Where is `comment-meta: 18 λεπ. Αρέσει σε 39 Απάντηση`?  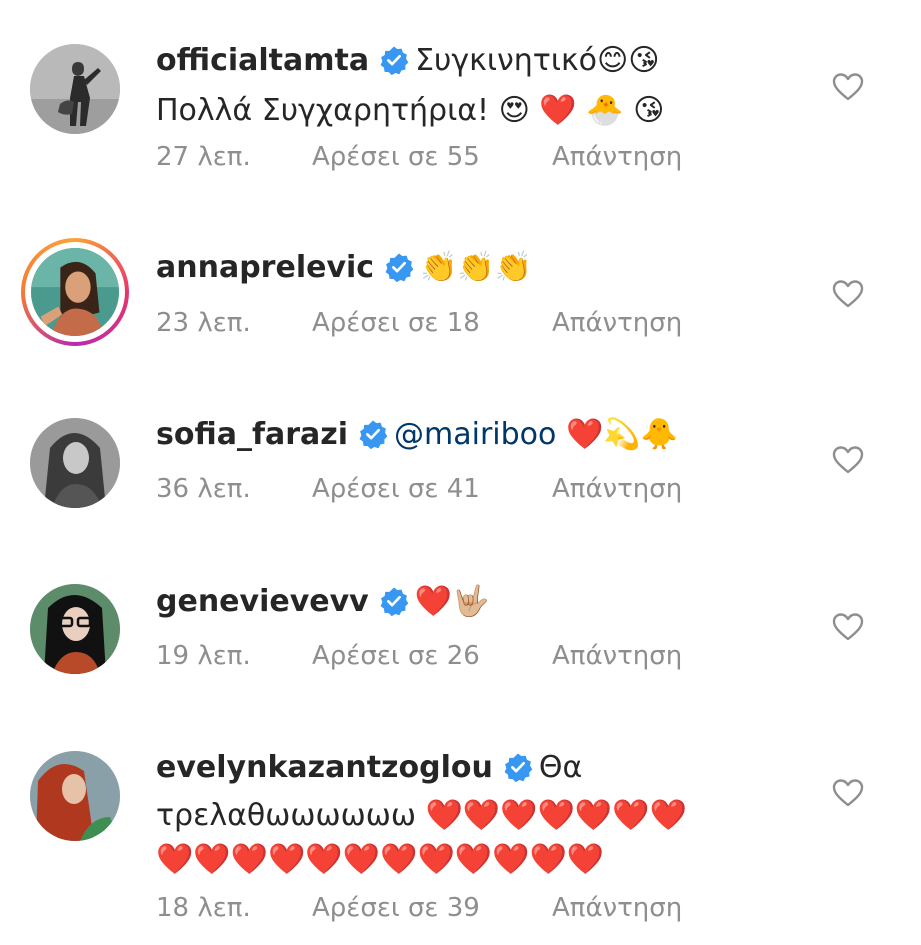 comment-meta: 18 λεπ. Αρέσει σε 39 Απάντηση is located at coordinates (419, 908).